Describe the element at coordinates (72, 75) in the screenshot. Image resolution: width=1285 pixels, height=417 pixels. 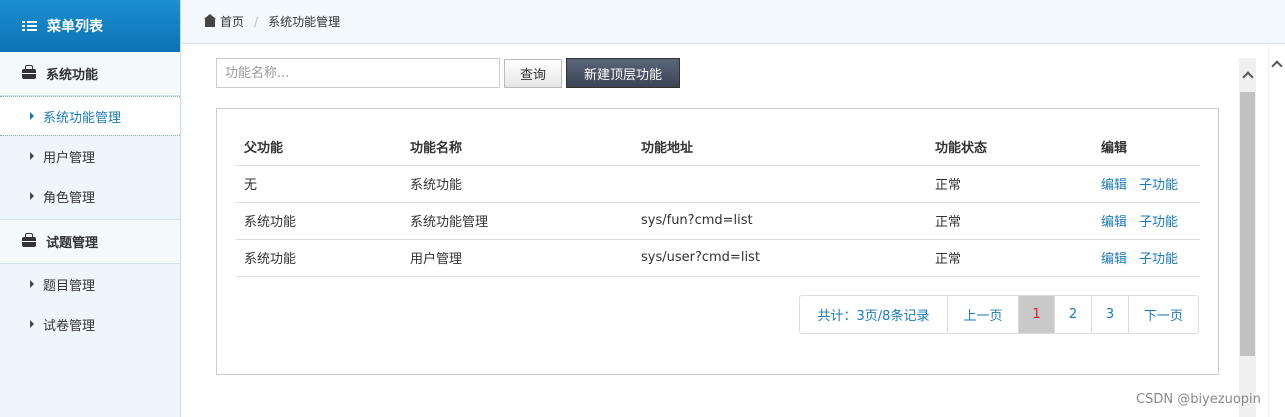
I see `sidebar-group-label: 系统功能` at that location.